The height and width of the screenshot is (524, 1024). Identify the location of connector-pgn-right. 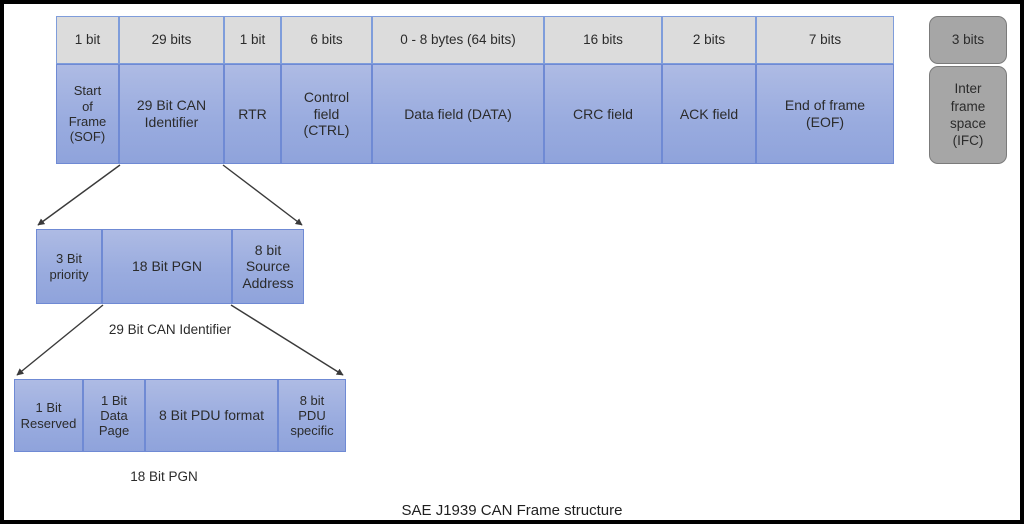
(287, 340).